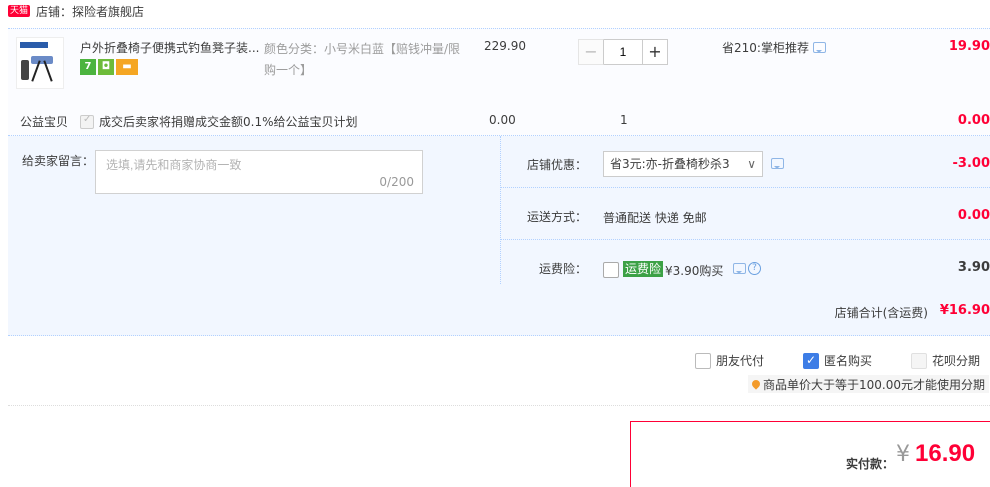 This screenshot has width=990, height=487. What do you see at coordinates (973, 120) in the screenshot?
I see `charity-subtotal: 0.00` at bounding box center [973, 120].